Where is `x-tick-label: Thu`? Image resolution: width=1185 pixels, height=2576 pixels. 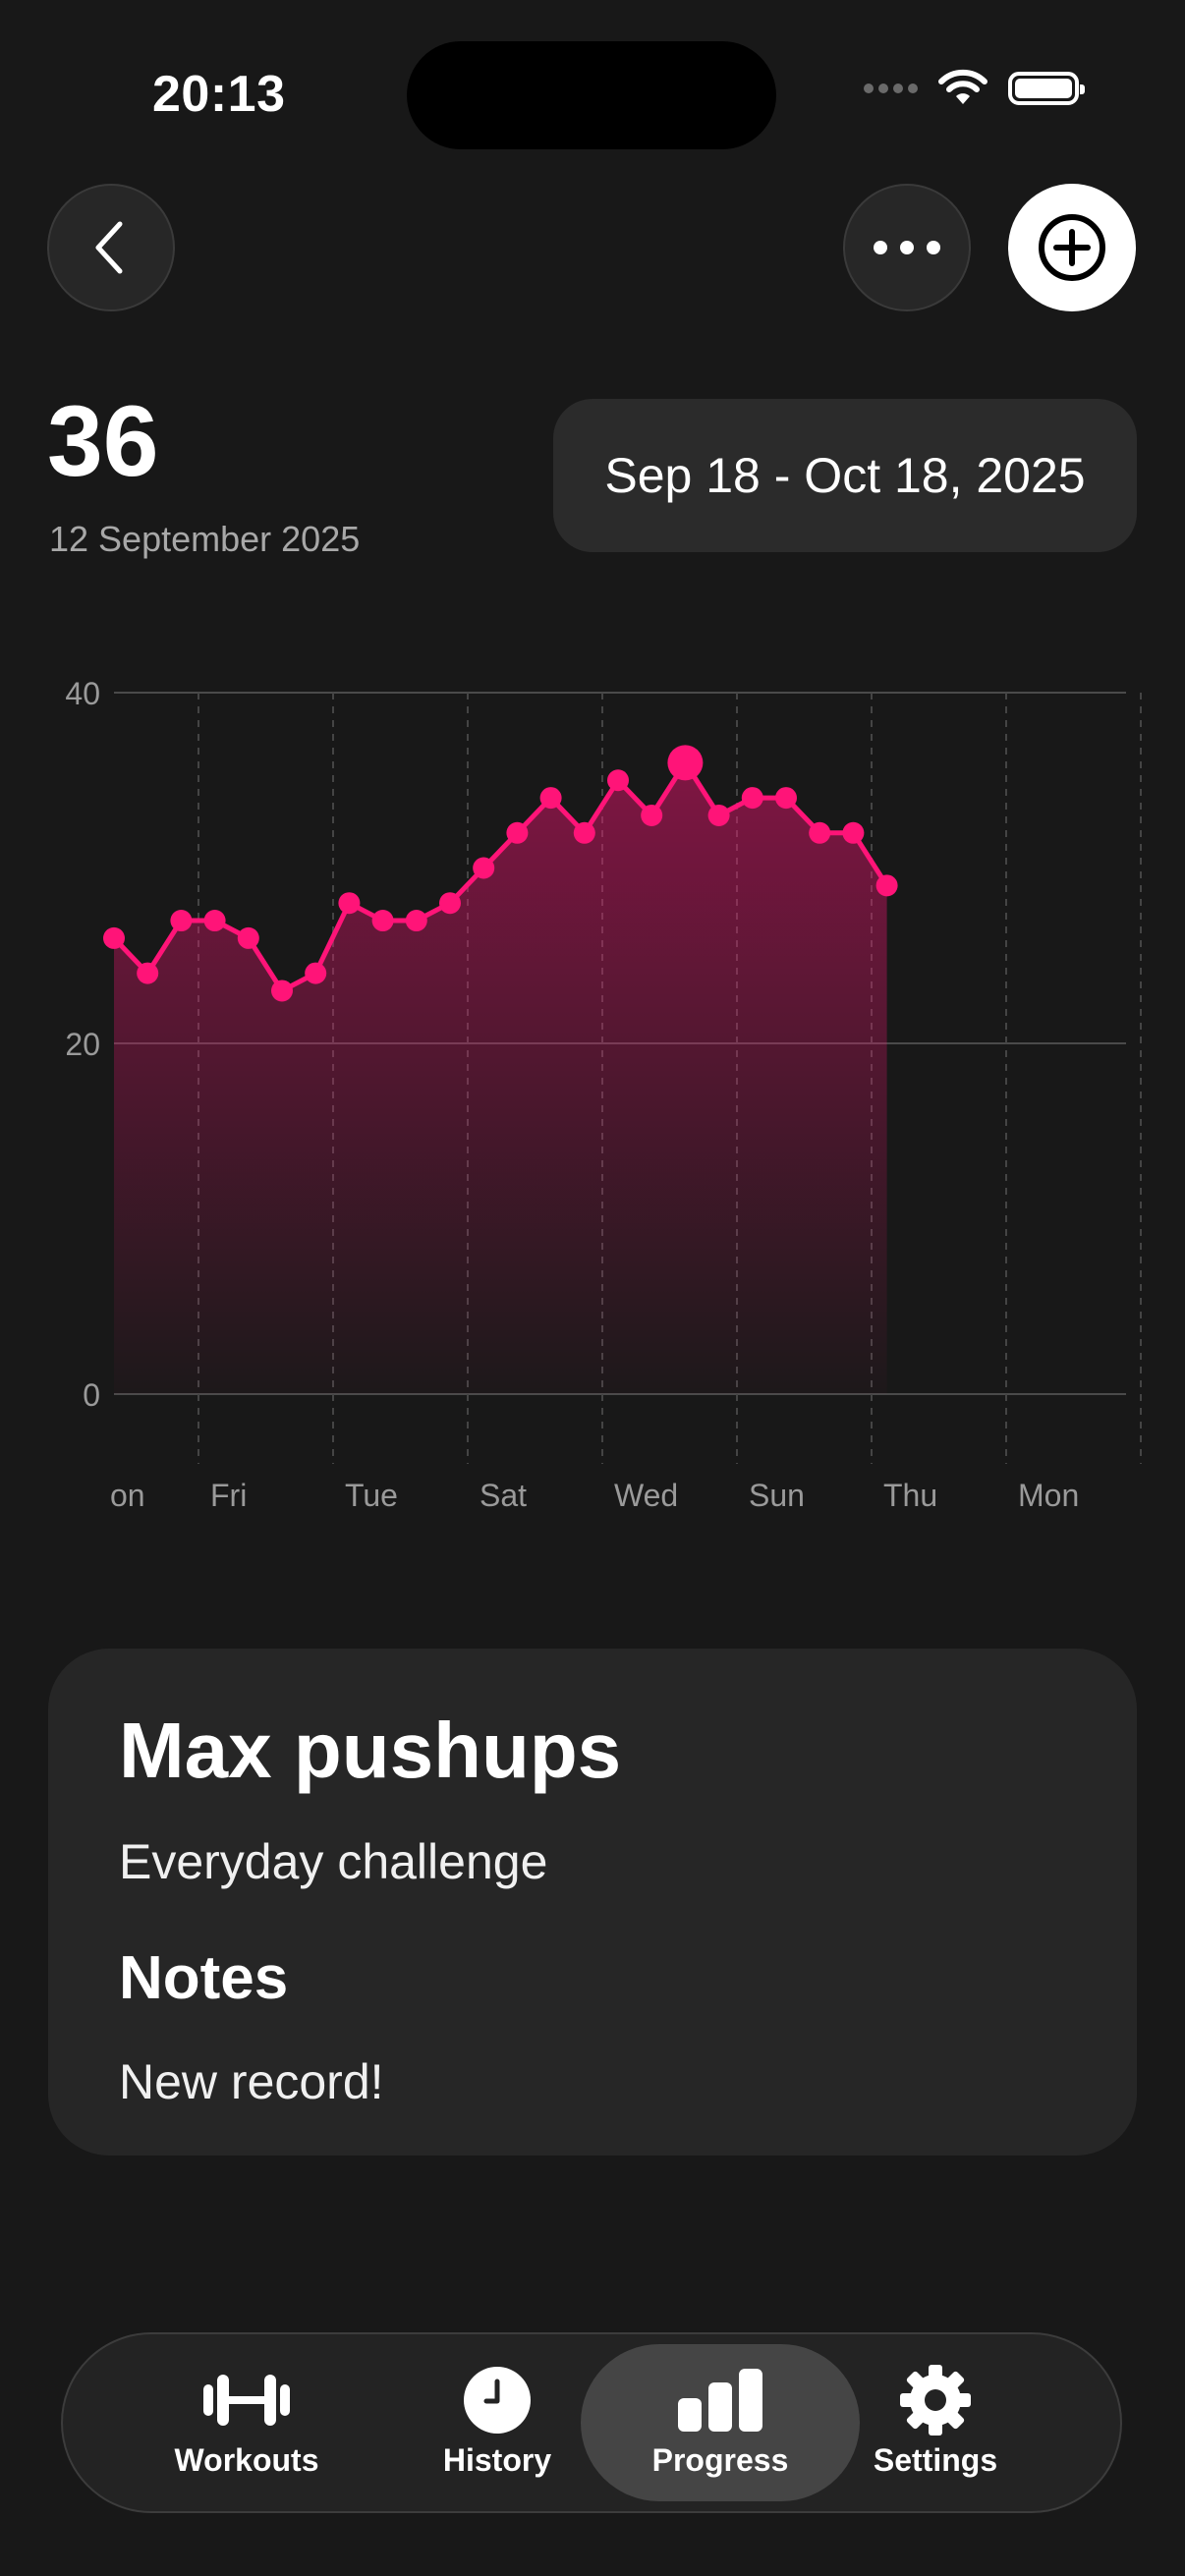 x-tick-label: Thu is located at coordinates (910, 1495).